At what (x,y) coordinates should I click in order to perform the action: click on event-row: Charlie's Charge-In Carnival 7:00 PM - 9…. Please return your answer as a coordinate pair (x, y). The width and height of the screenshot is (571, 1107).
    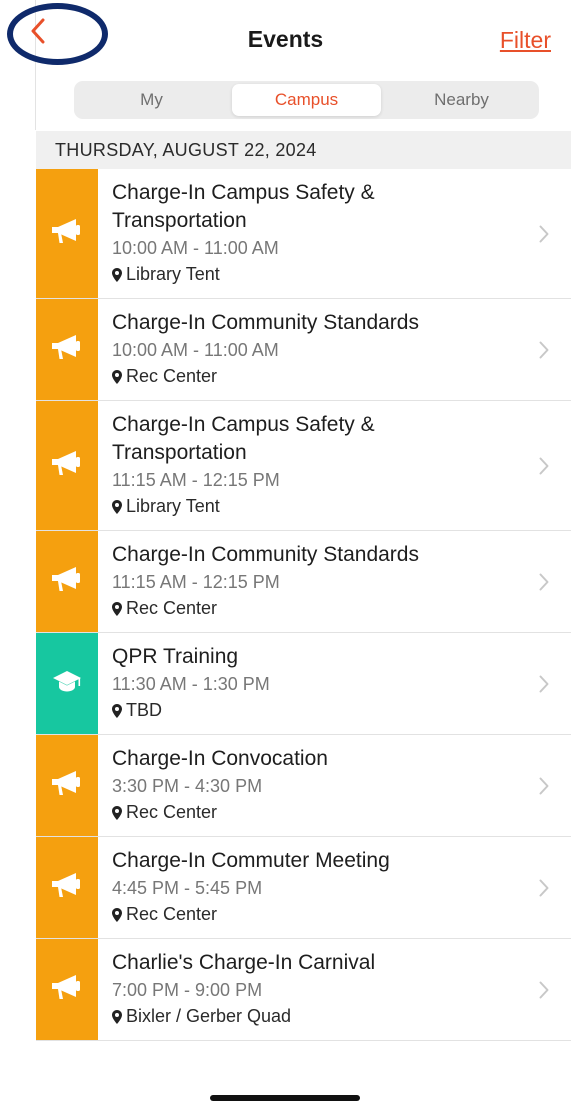
    Looking at the image, I should click on (303, 990).